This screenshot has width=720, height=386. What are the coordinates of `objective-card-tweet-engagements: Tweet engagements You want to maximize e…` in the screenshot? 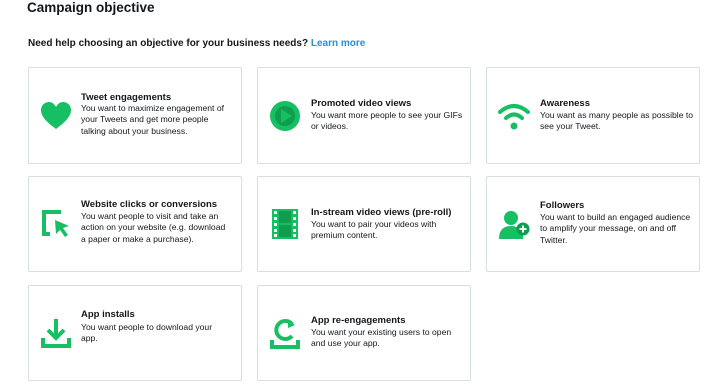 It's located at (135, 115).